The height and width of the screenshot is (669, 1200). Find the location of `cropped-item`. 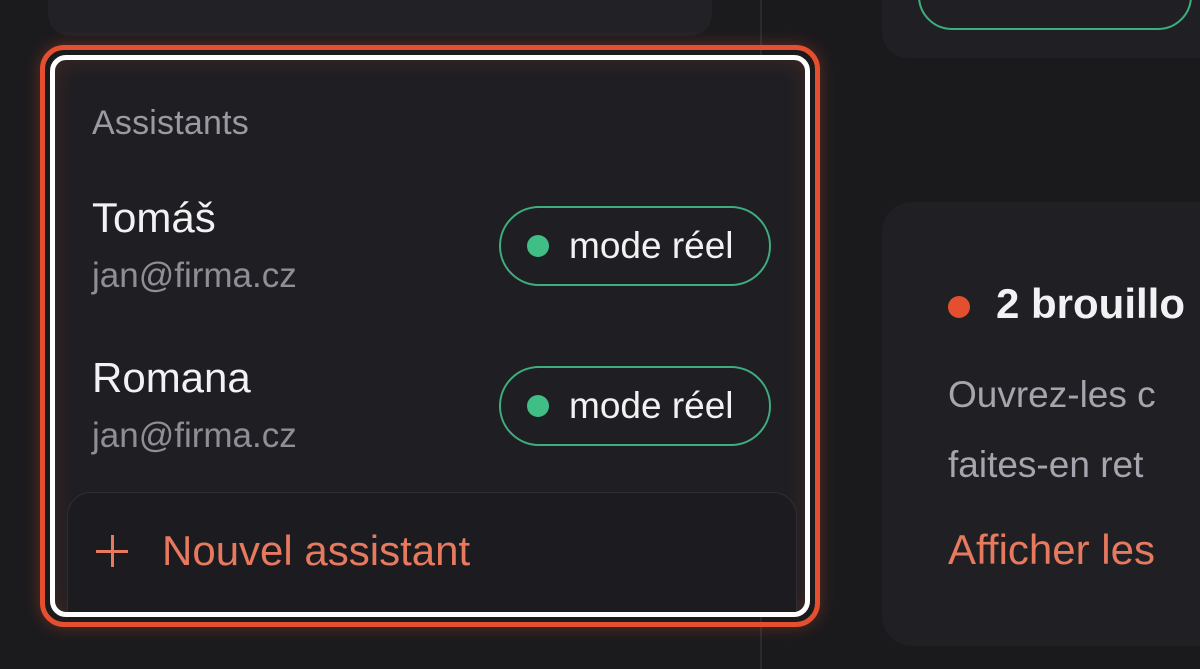

cropped-item is located at coordinates (222, 661).